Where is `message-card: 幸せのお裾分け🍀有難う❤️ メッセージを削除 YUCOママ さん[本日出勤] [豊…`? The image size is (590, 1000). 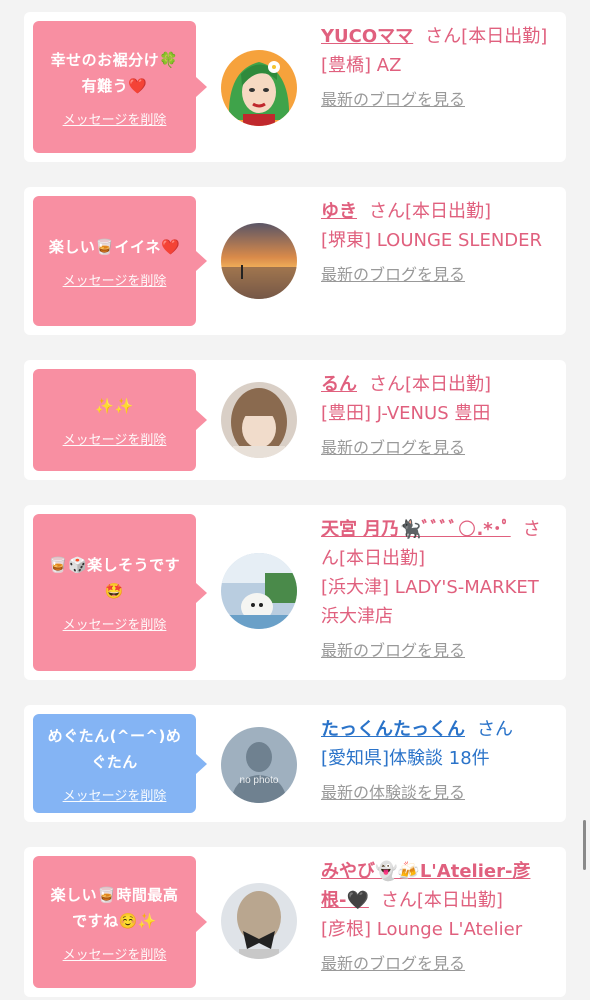
message-card: 幸せのお裾分け🍀有難う❤️ メッセージを削除 YUCOママ さん[本日出勤] [豊… is located at coordinates (295, 87).